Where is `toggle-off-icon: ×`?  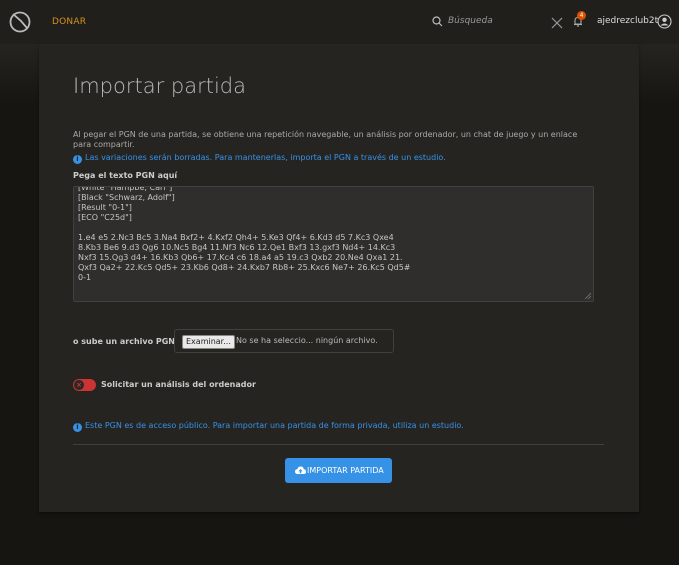 toggle-off-icon: × is located at coordinates (79, 385).